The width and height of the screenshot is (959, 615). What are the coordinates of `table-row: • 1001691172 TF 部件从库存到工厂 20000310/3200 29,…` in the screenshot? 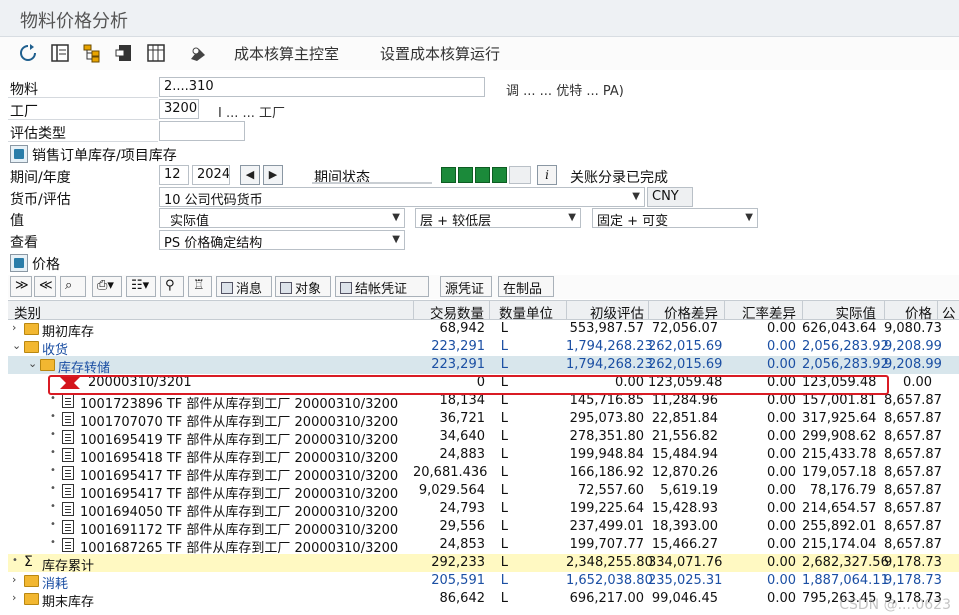 It's located at (483, 528).